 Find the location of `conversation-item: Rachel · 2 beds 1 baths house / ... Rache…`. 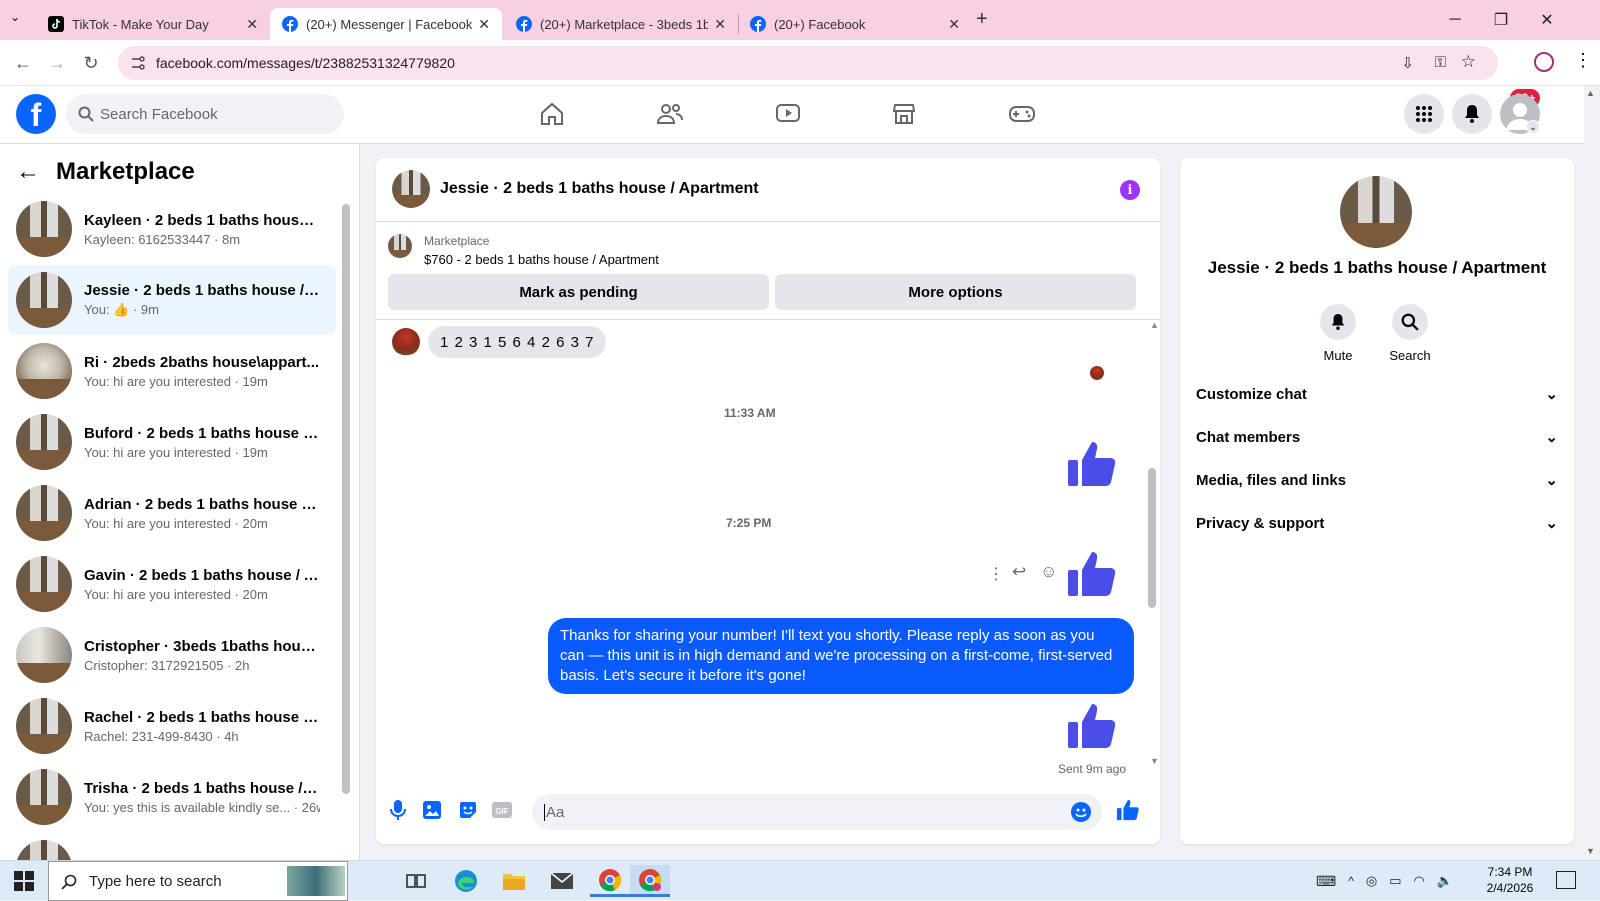

conversation-item: Rachel · 2 beds 1 baths house / ... Rache… is located at coordinates (172, 726).